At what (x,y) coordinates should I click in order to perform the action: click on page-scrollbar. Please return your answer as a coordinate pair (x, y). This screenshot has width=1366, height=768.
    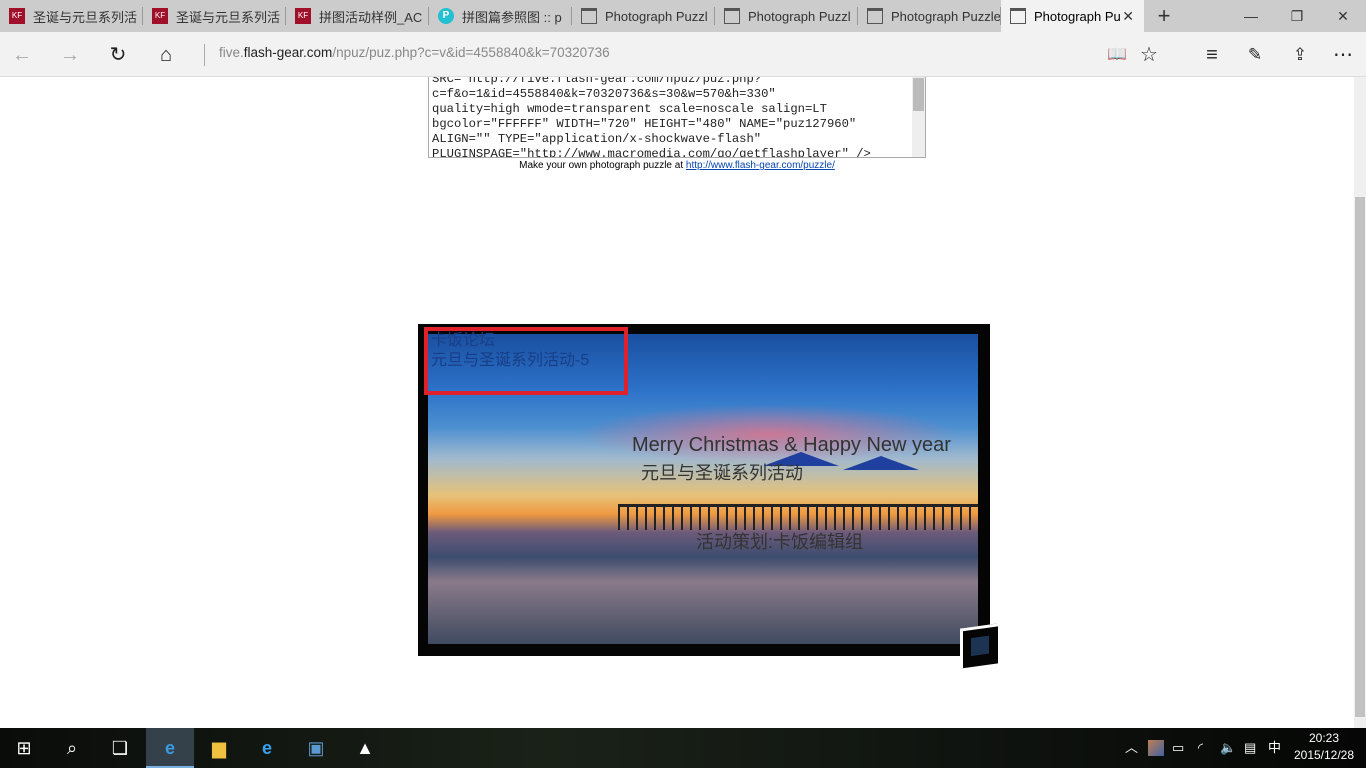
    Looking at the image, I should click on (1360, 402).